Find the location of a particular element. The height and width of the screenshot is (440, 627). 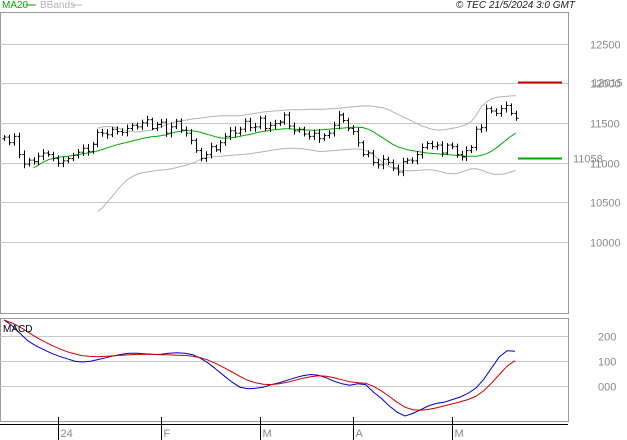

price-tick-label: 10500 is located at coordinates (605, 204).